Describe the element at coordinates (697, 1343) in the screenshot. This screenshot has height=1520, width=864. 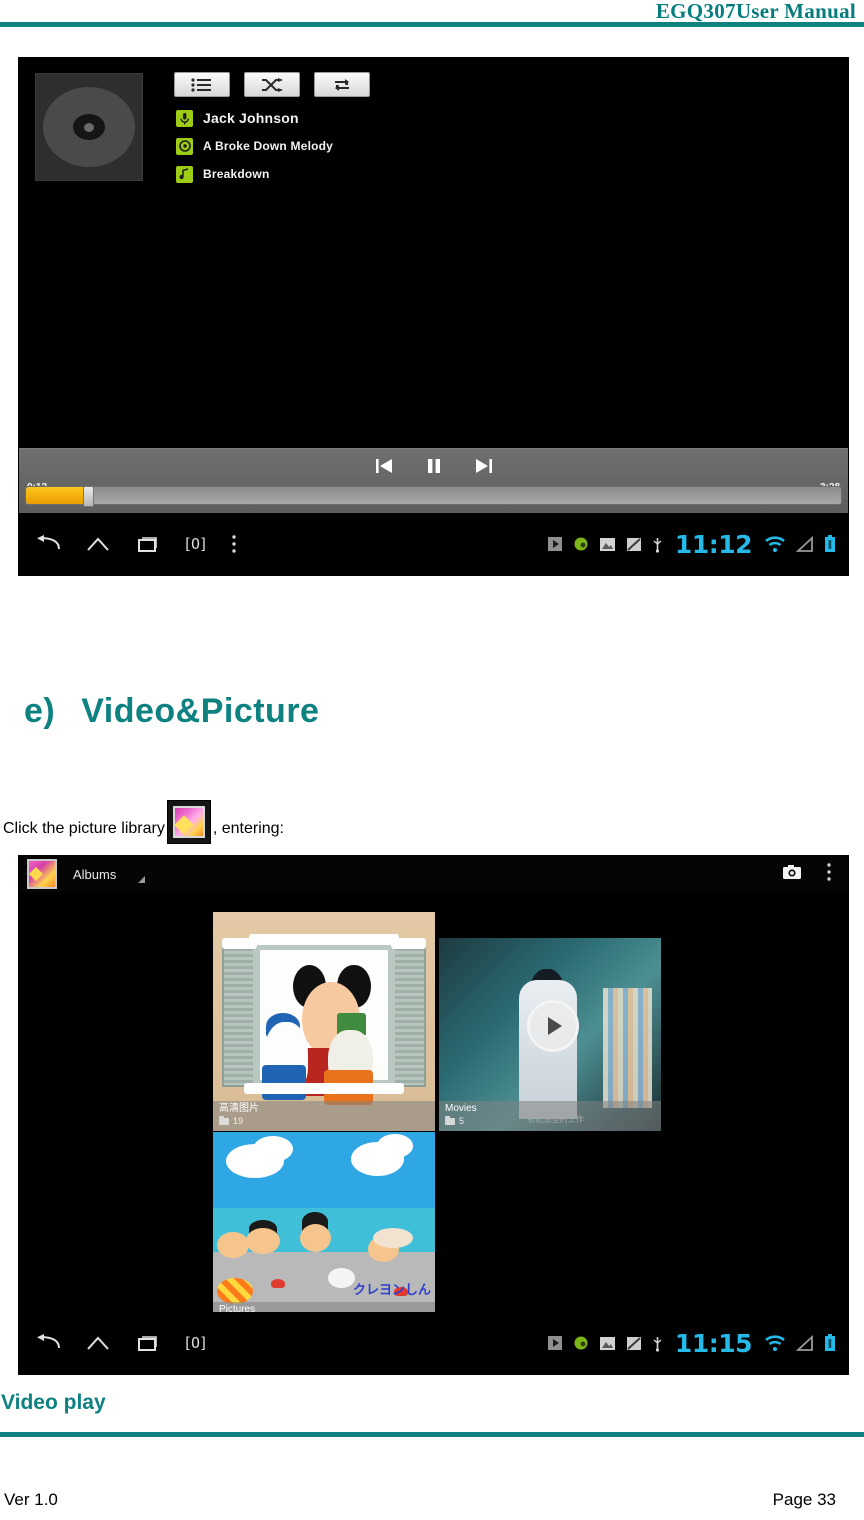
I see `status-tray: 11:15` at that location.